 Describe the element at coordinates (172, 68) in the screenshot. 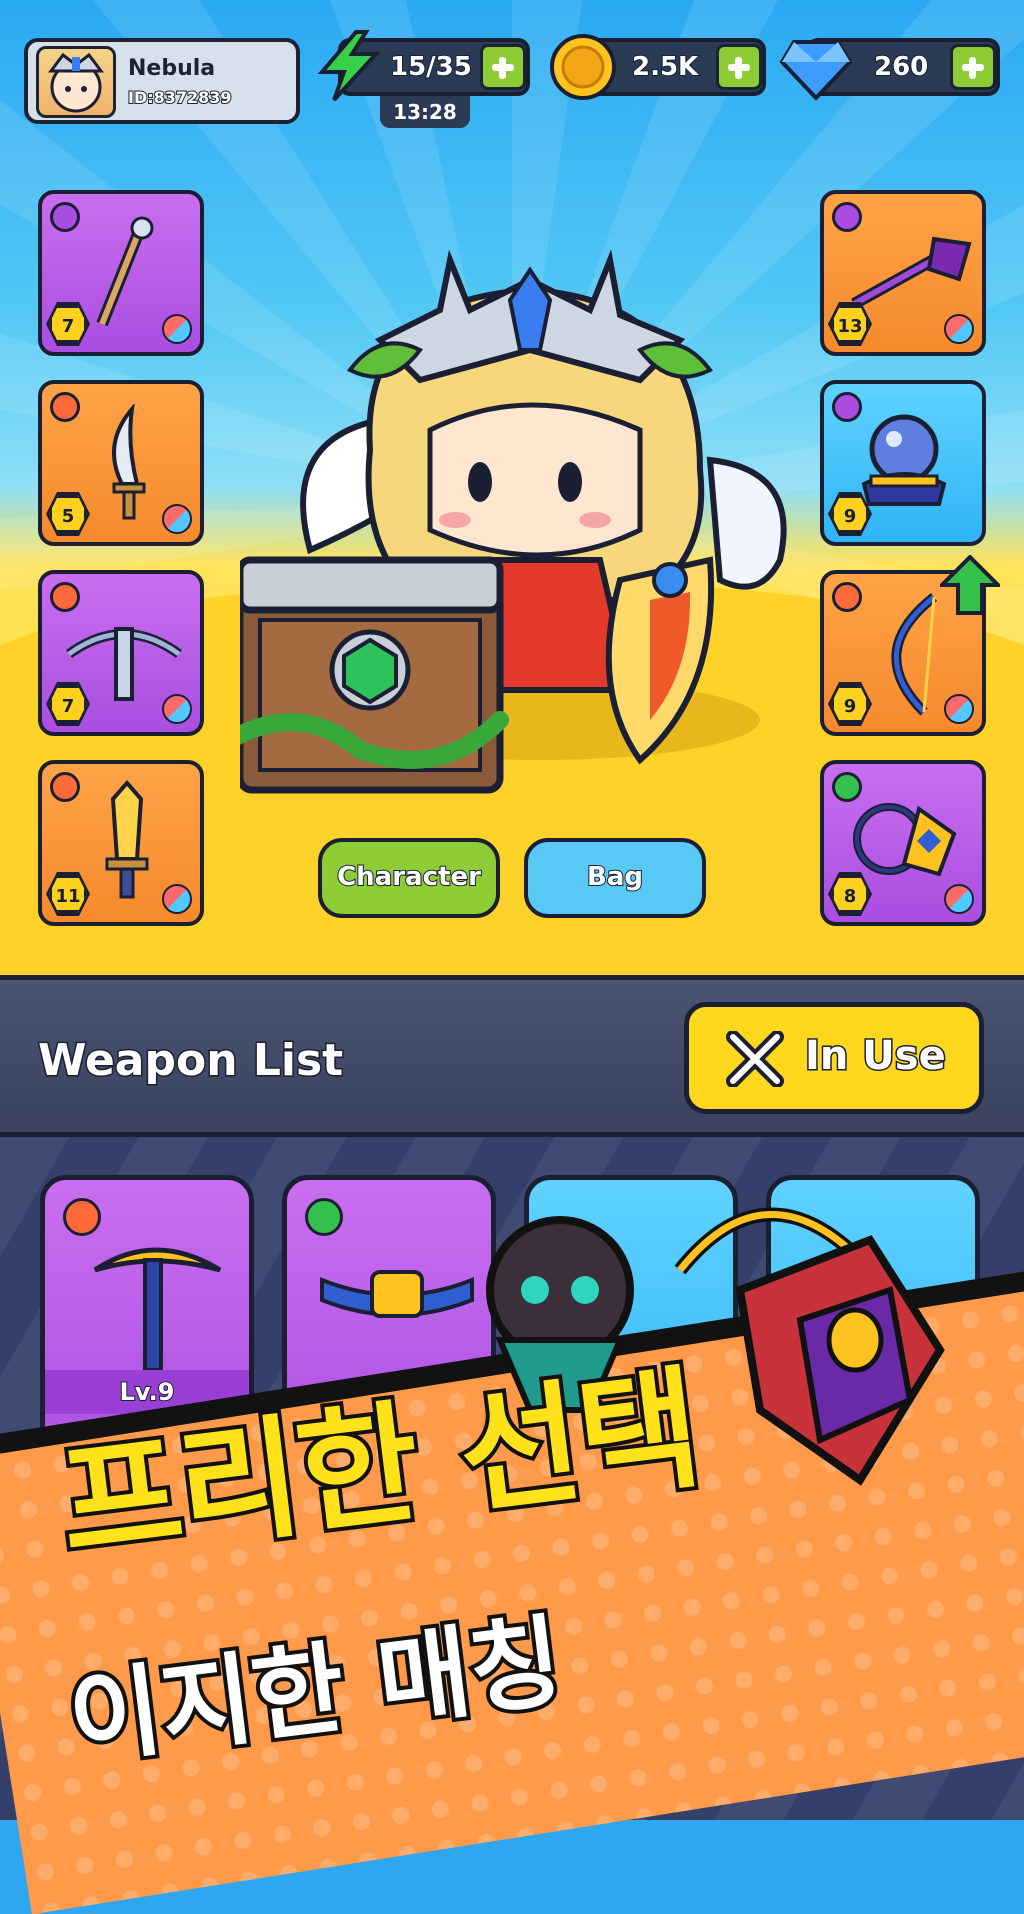

I see `player-name: Nebula` at that location.